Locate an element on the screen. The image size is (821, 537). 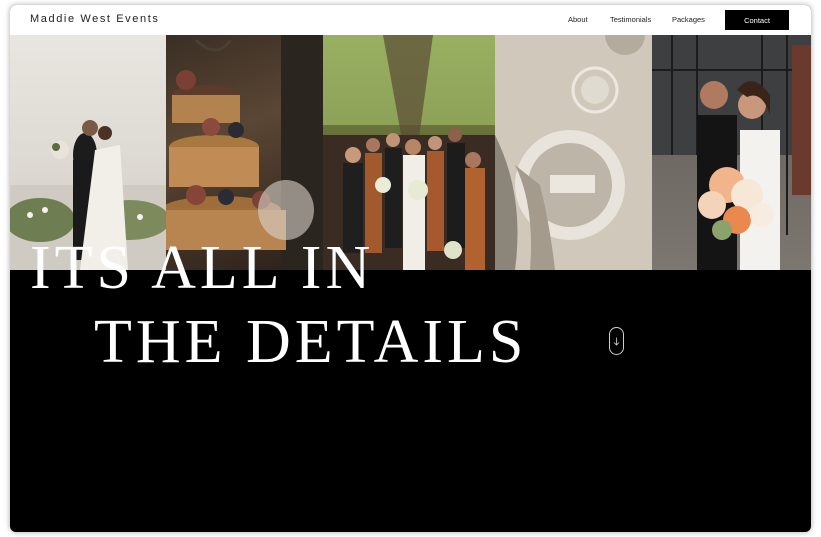
arrow-down-icon is located at coordinates (616, 341).